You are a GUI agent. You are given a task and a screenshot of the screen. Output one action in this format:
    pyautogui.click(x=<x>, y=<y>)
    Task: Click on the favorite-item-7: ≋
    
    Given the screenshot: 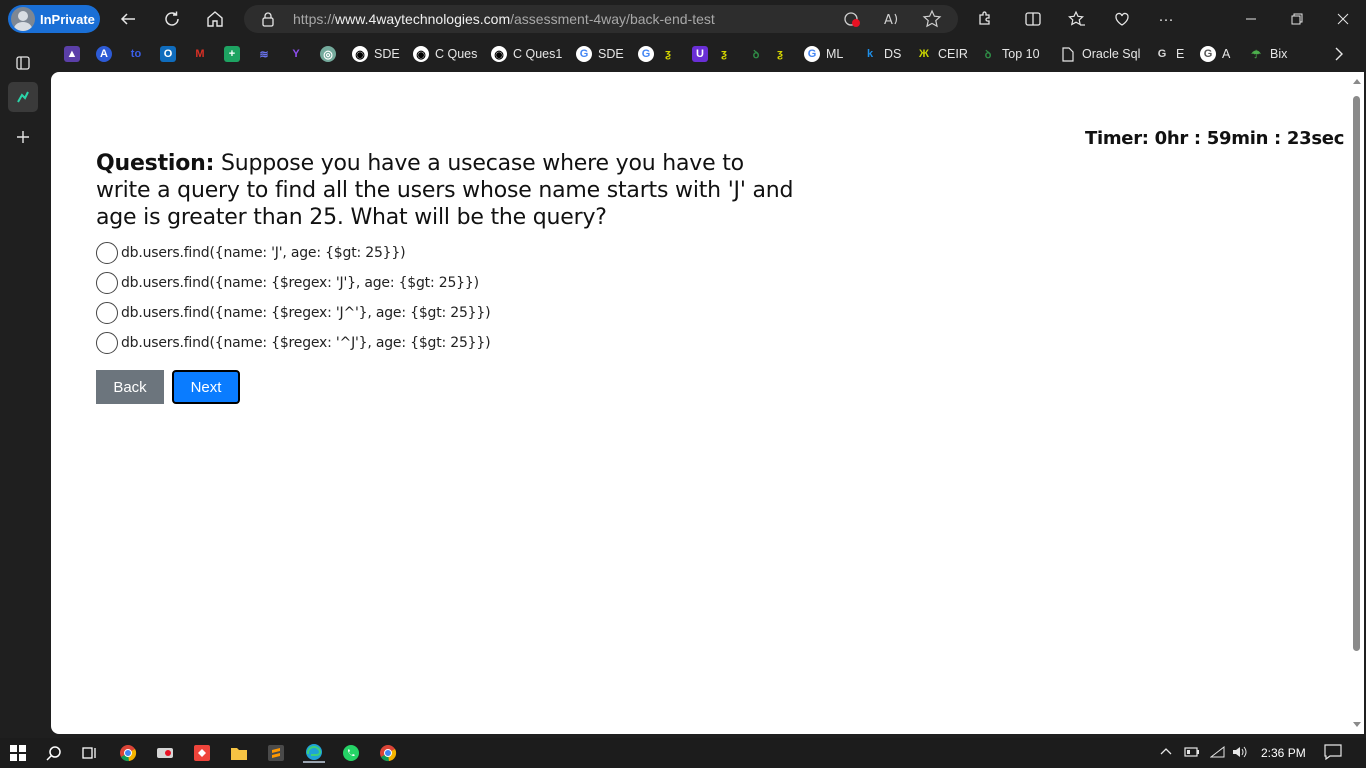 What is the action you would take?
    pyautogui.click(x=264, y=54)
    